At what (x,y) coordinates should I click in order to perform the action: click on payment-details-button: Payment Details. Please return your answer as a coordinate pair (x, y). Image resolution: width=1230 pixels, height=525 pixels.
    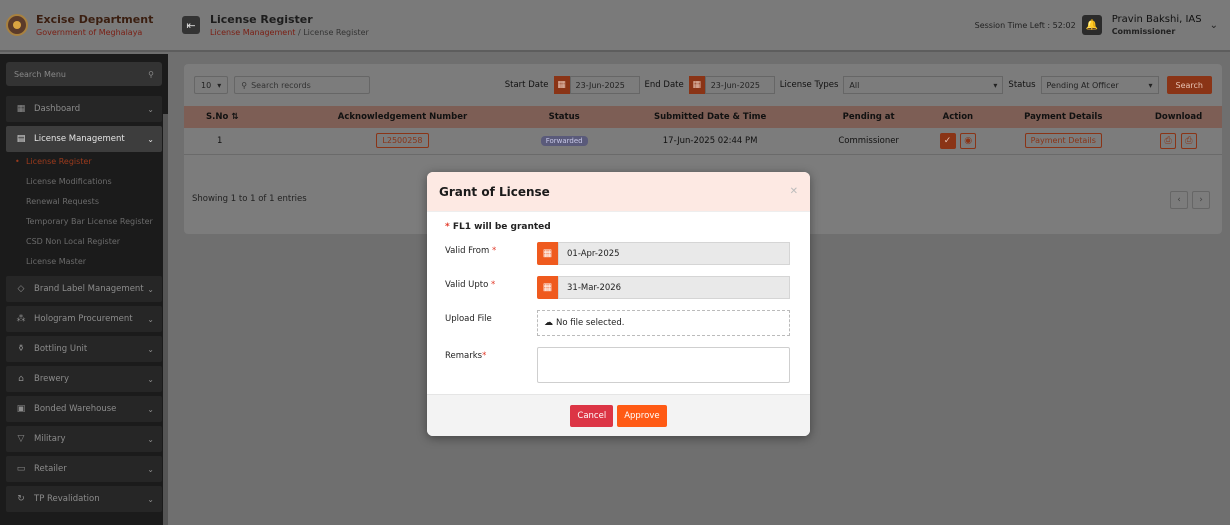
    Looking at the image, I should click on (1063, 141).